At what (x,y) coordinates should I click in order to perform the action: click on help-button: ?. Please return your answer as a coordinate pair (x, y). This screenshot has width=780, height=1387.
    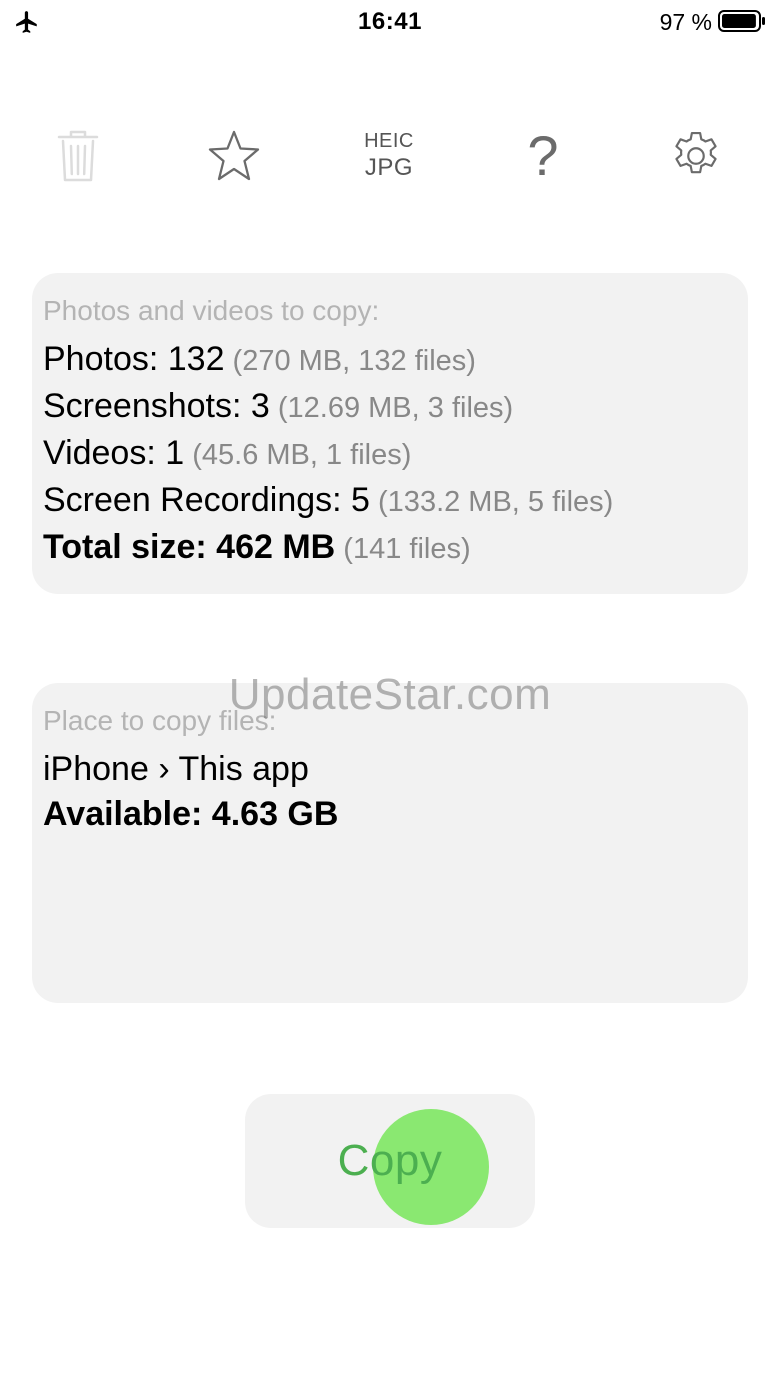
    Looking at the image, I should click on (543, 156).